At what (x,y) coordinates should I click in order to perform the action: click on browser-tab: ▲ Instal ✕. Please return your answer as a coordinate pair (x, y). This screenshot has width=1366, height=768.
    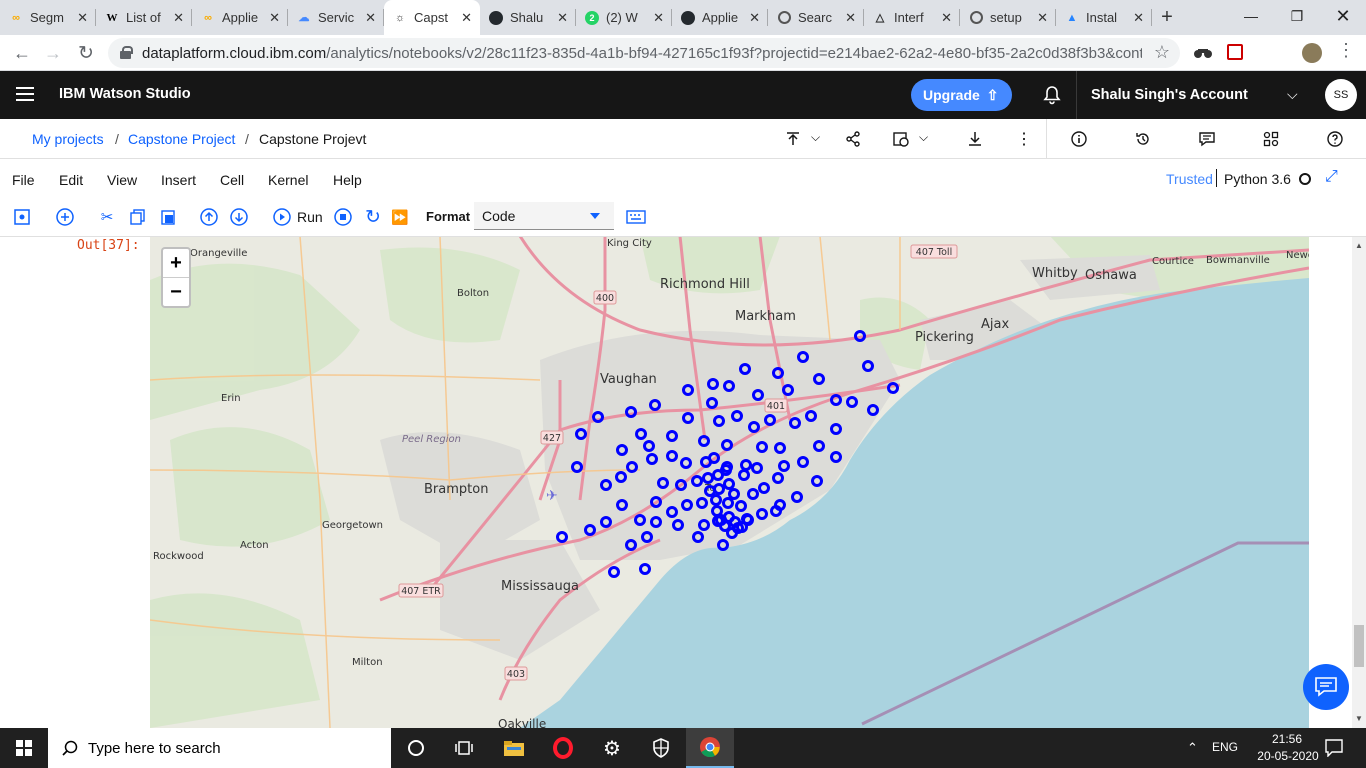
    Looking at the image, I should click on (1104, 17).